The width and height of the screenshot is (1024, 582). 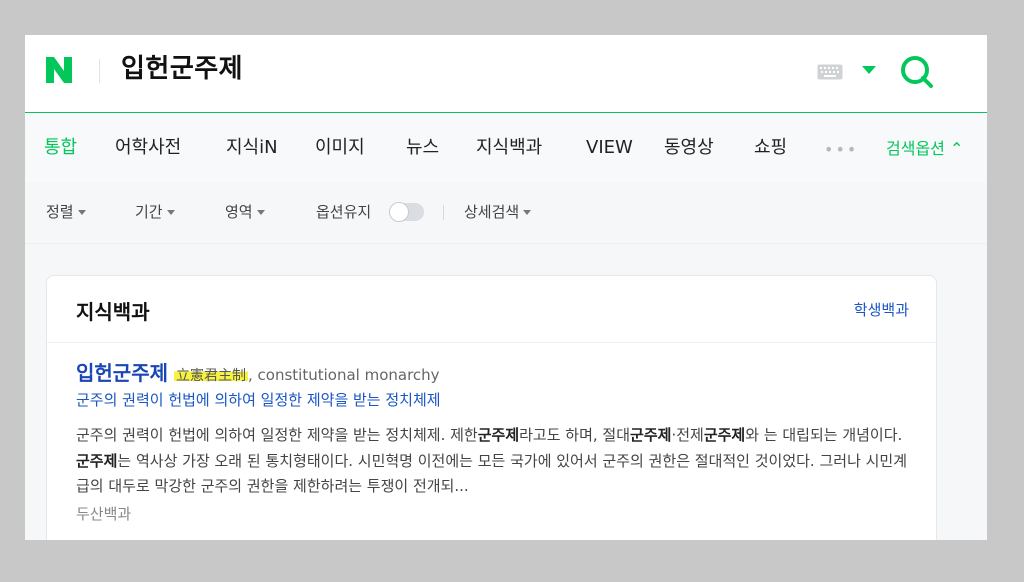 What do you see at coordinates (340, 148) in the screenshot?
I see `tab-images: 이미지` at bounding box center [340, 148].